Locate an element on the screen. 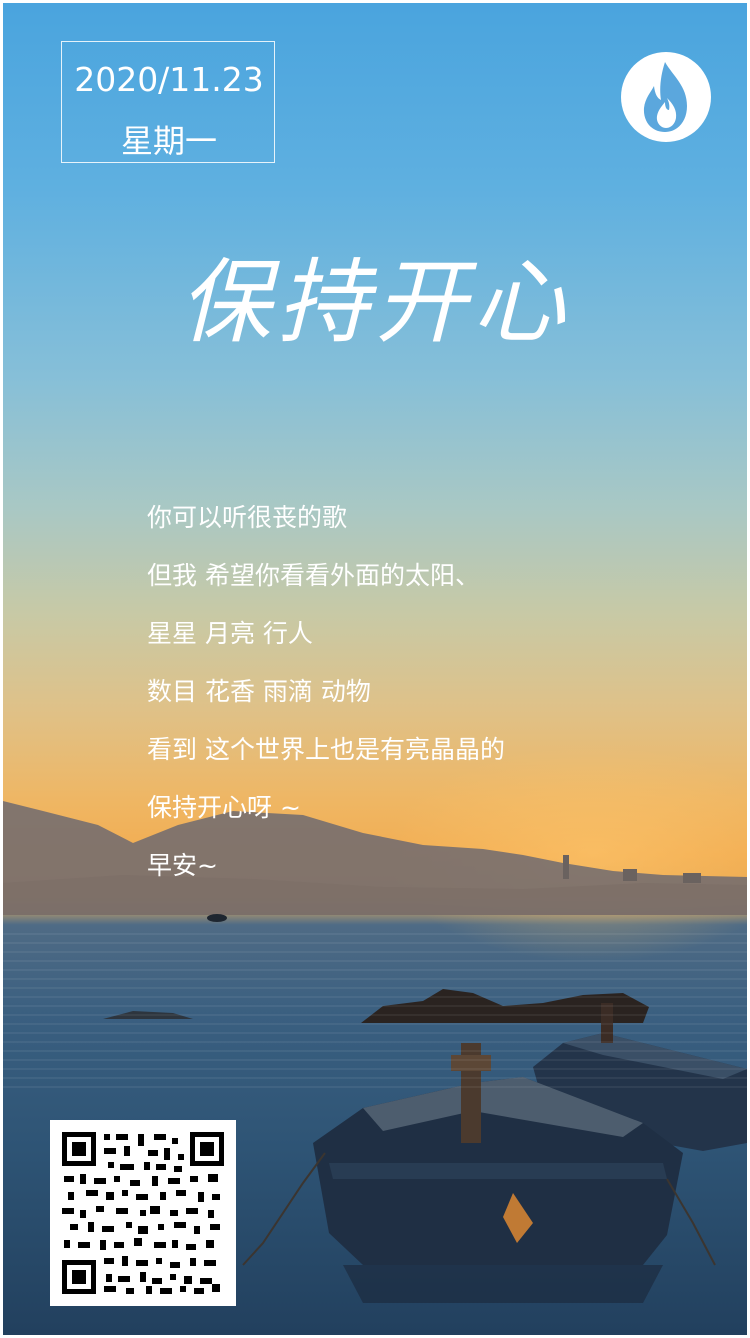 This screenshot has height=1338, width=750. date-box: 2020/11.23 星期一 is located at coordinates (168, 102).